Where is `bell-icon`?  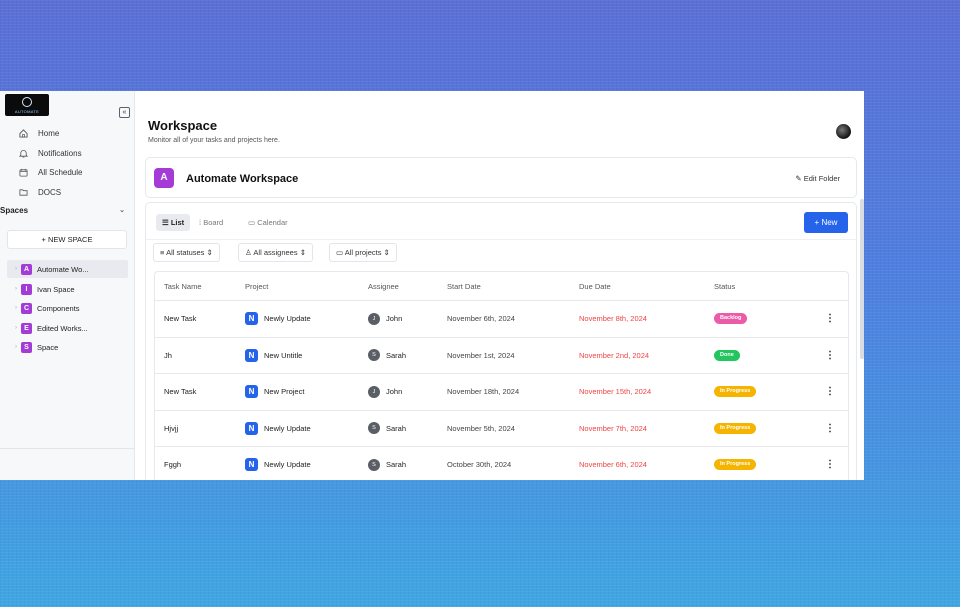
bell-icon is located at coordinates (23, 153).